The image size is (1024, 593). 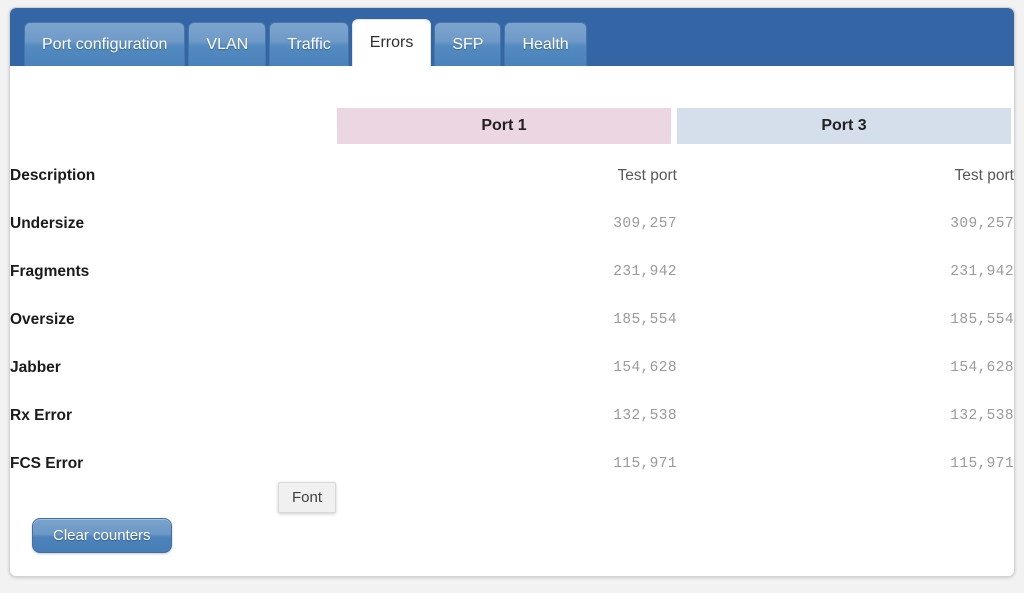 I want to click on cell-port-3: 309,257, so click(x=982, y=224).